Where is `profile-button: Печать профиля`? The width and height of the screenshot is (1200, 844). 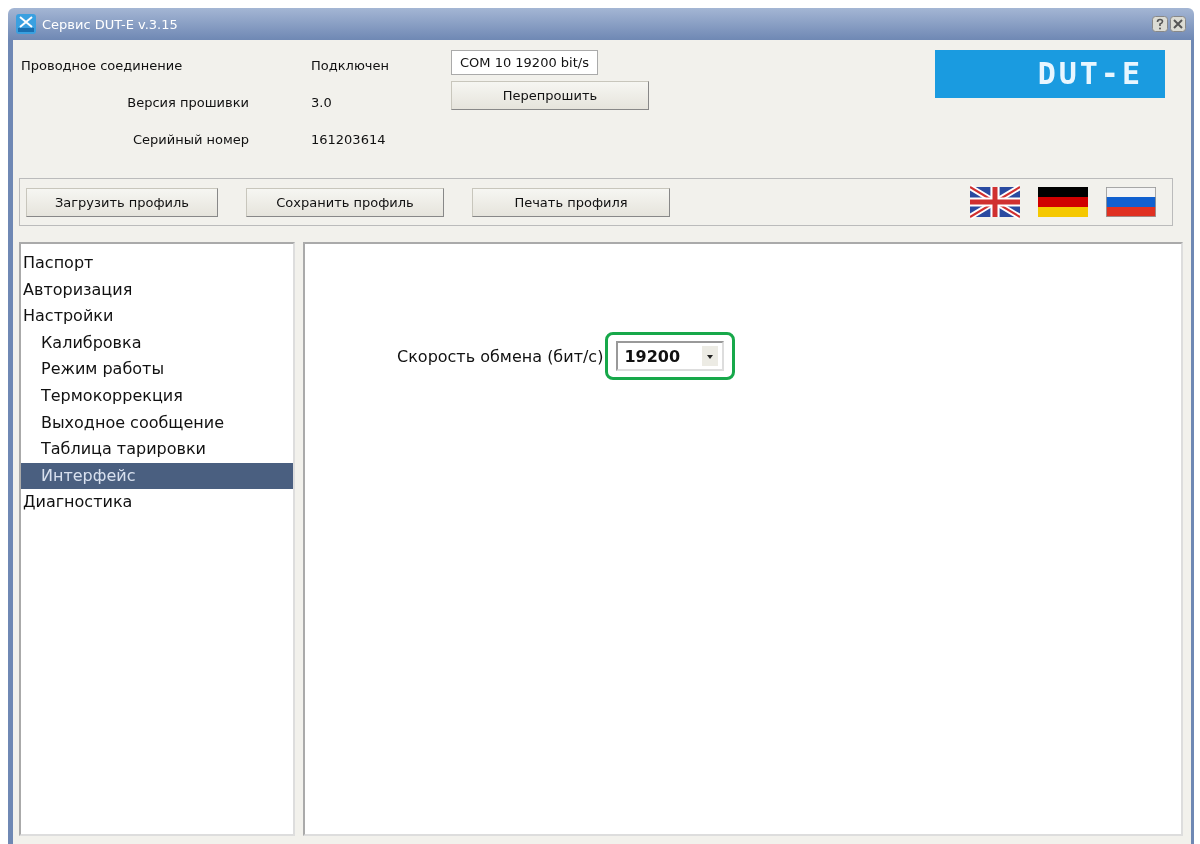 profile-button: Печать профиля is located at coordinates (571, 202).